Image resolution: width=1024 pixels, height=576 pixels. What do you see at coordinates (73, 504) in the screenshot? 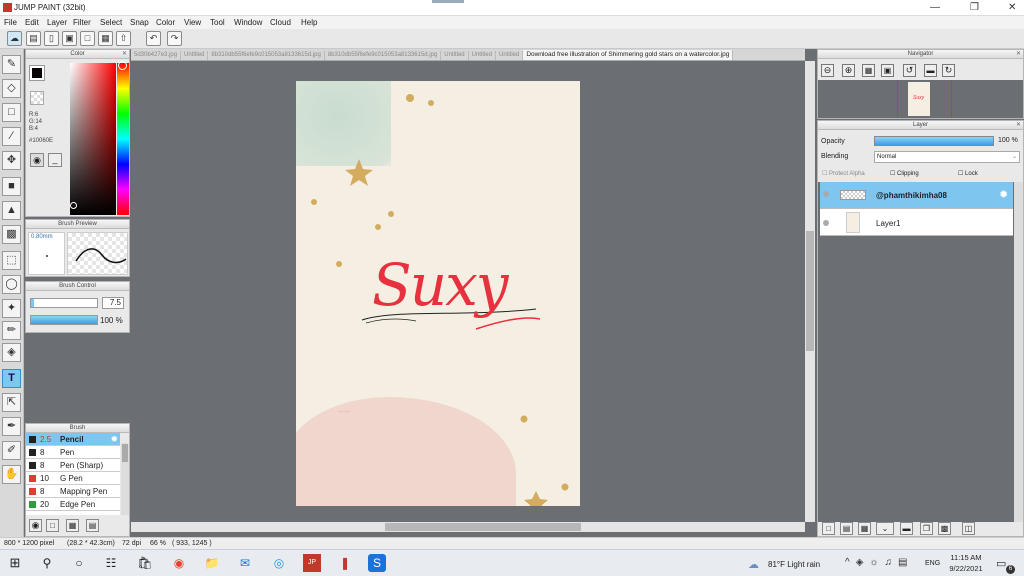
I see `brush-item-edge-pen: 20 Edge Pen` at bounding box center [73, 504].